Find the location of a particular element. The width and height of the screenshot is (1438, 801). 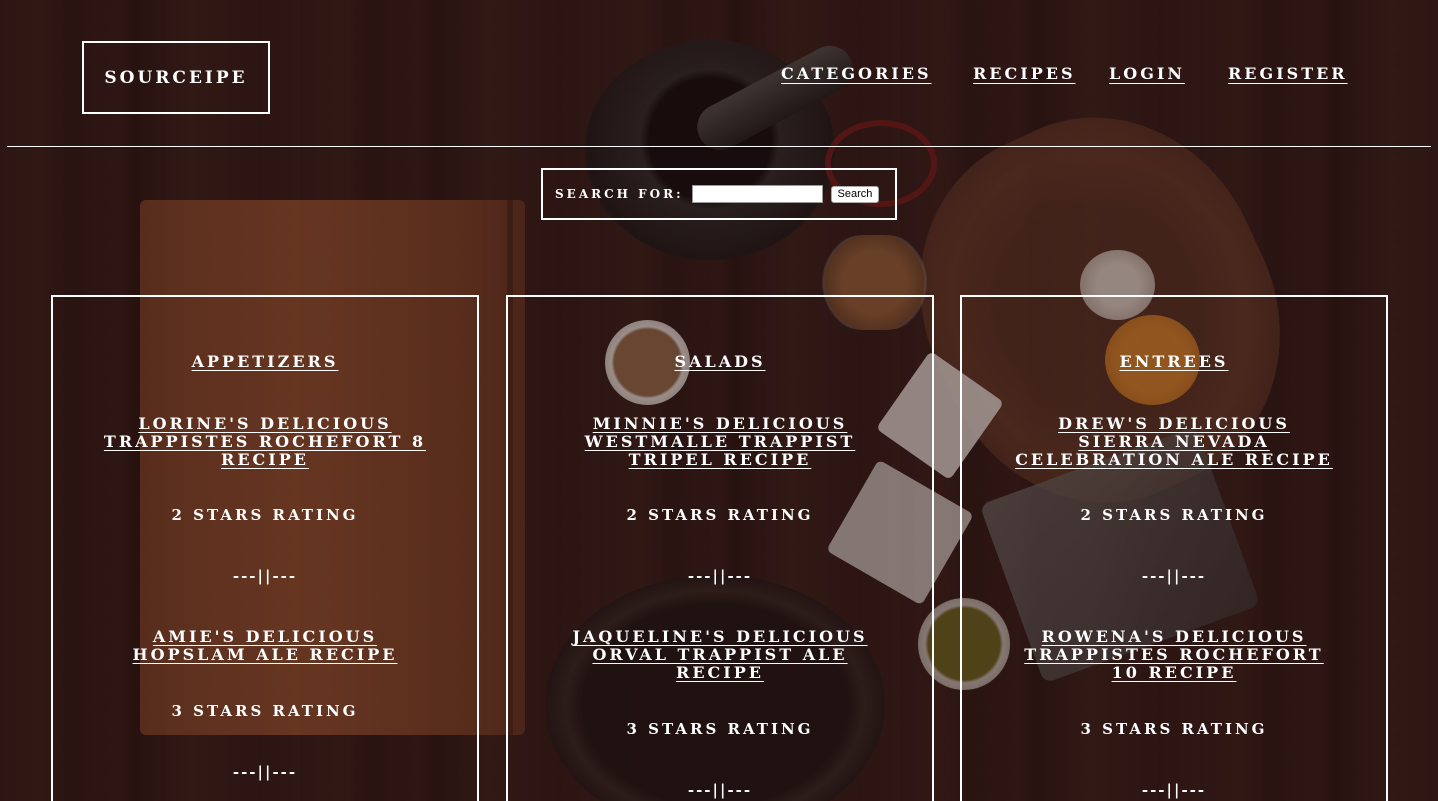

category-link-salads: SALADS is located at coordinates (719, 361).